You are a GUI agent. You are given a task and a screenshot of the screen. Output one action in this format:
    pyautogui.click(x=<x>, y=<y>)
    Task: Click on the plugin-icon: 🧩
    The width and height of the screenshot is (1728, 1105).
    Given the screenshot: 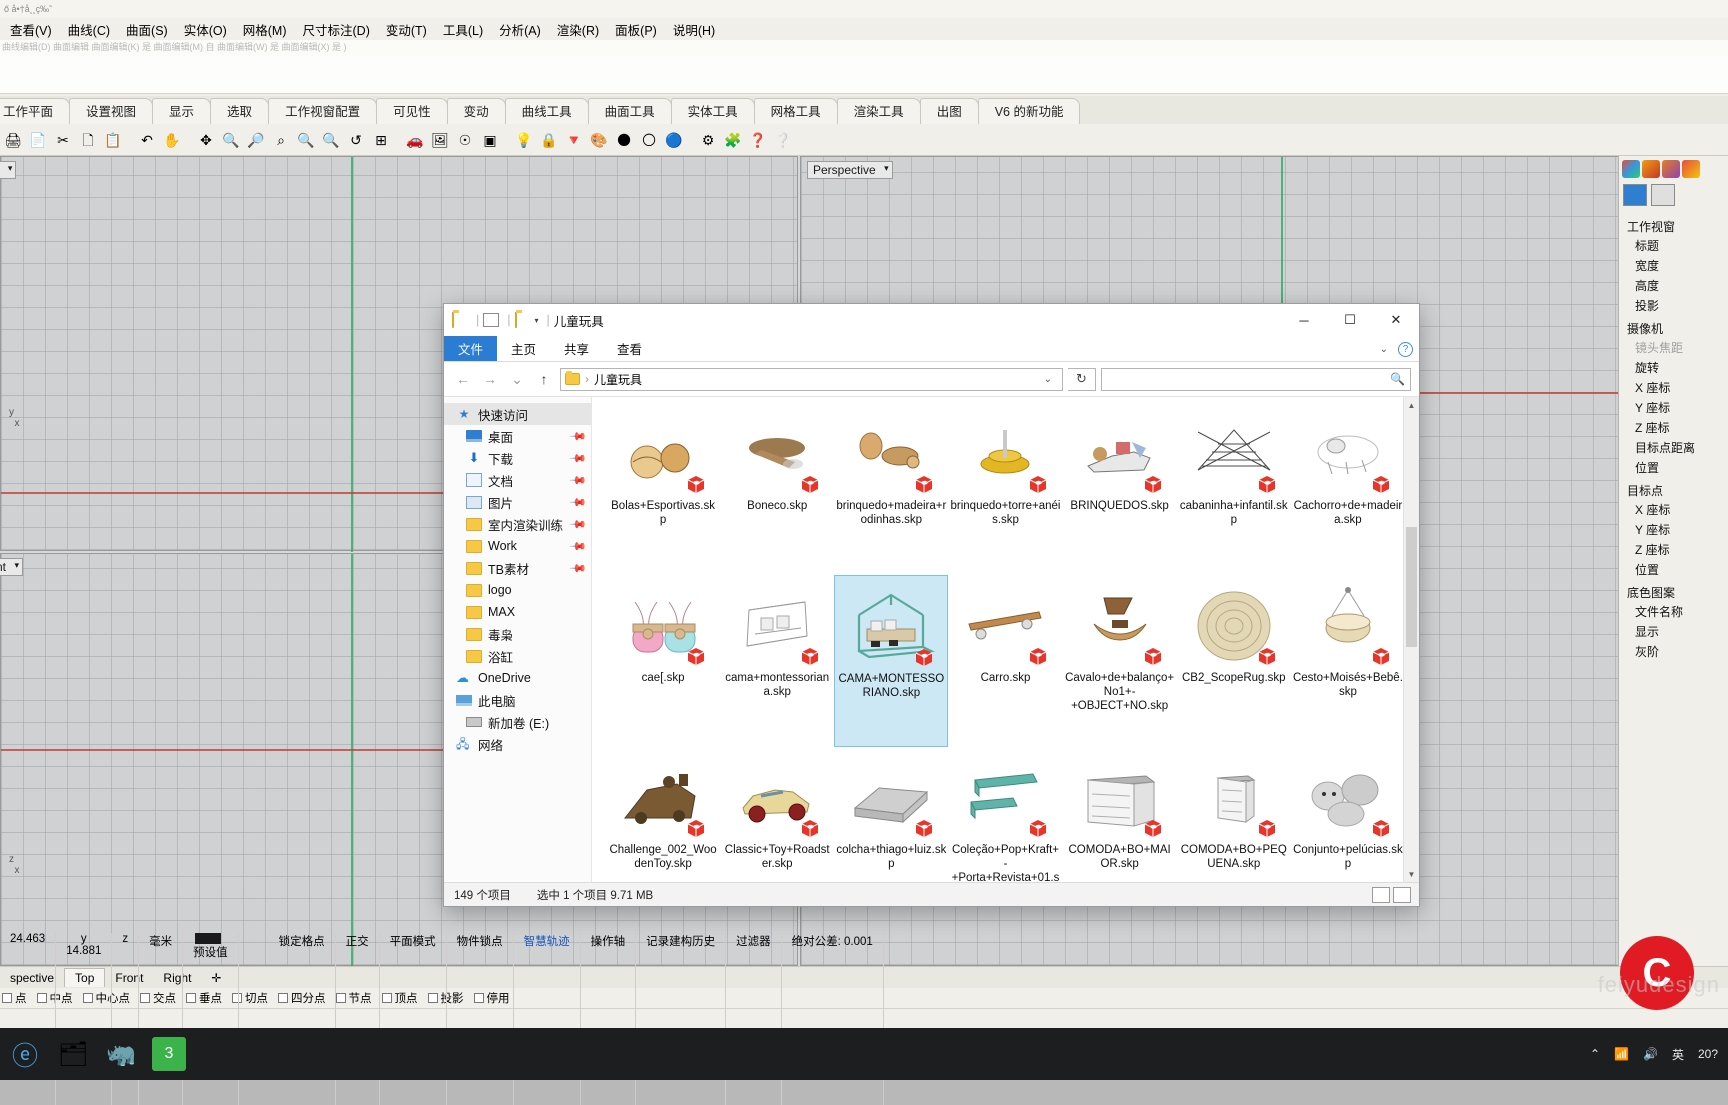 What is the action you would take?
    pyautogui.click(x=733, y=140)
    